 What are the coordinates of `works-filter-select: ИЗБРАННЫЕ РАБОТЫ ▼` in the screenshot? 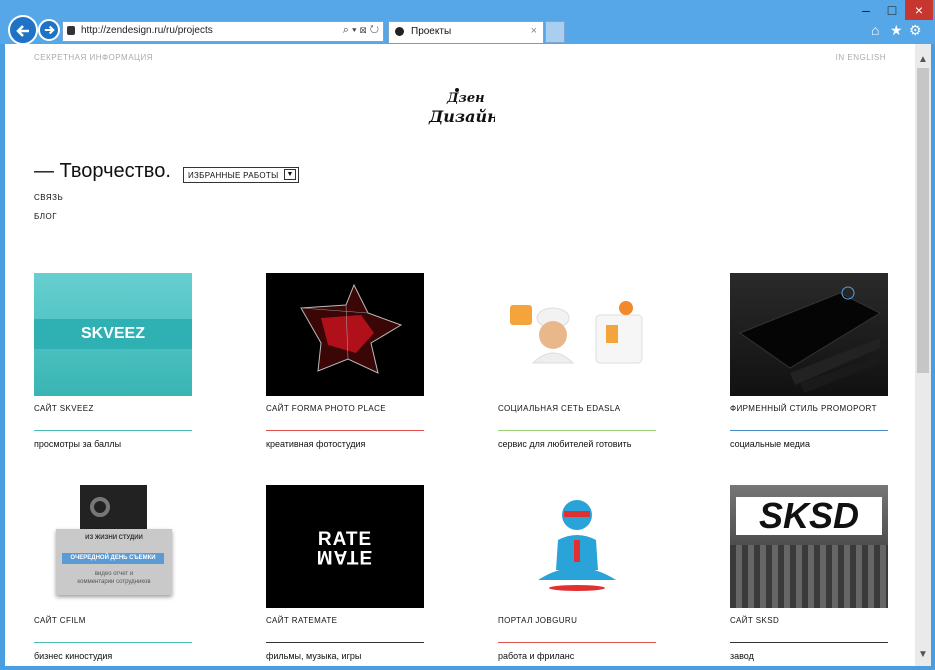 It's located at (241, 175).